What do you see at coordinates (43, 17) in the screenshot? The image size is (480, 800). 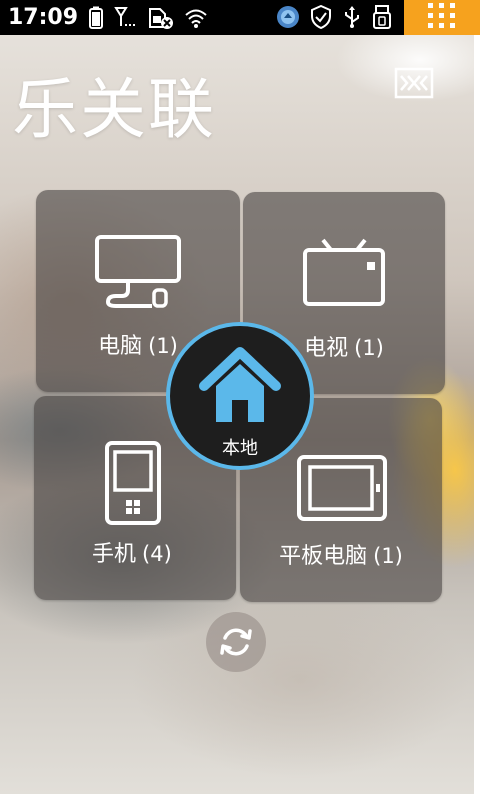 I see `status-time: 17:09` at bounding box center [43, 17].